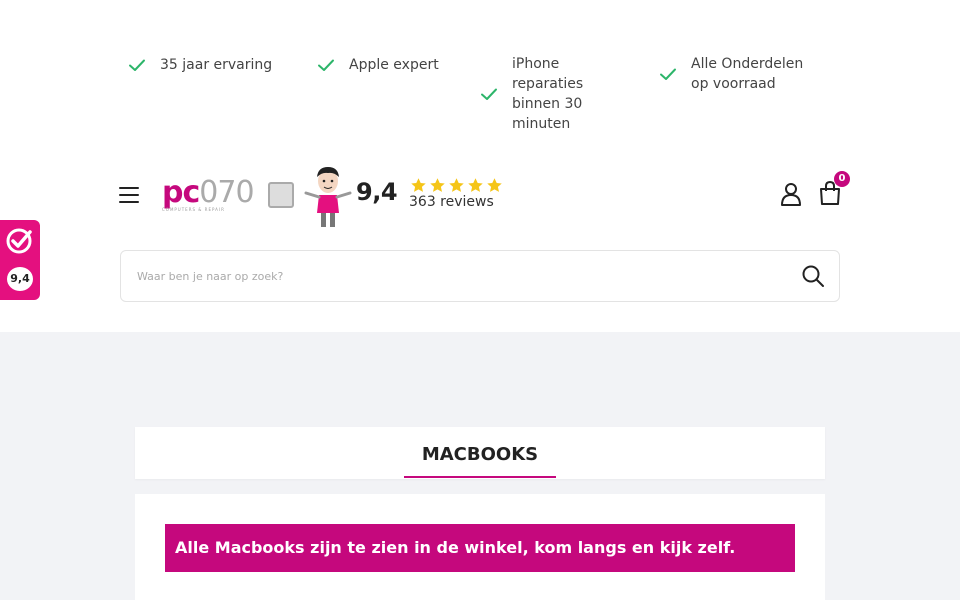  What do you see at coordinates (548, 94) in the screenshot?
I see `usp-label: iPhone reparaties binnen 30 minuten` at bounding box center [548, 94].